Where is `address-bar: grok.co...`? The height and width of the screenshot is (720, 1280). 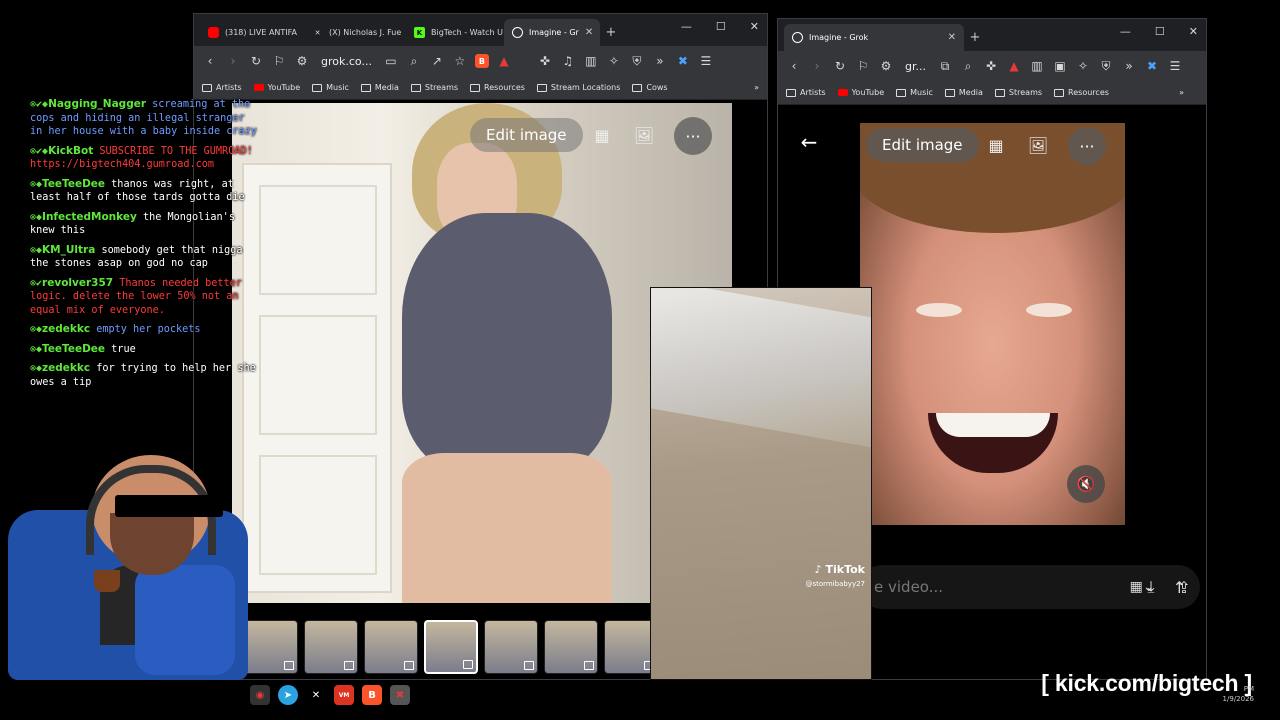
address-bar: grok.co... is located at coordinates (346, 61).